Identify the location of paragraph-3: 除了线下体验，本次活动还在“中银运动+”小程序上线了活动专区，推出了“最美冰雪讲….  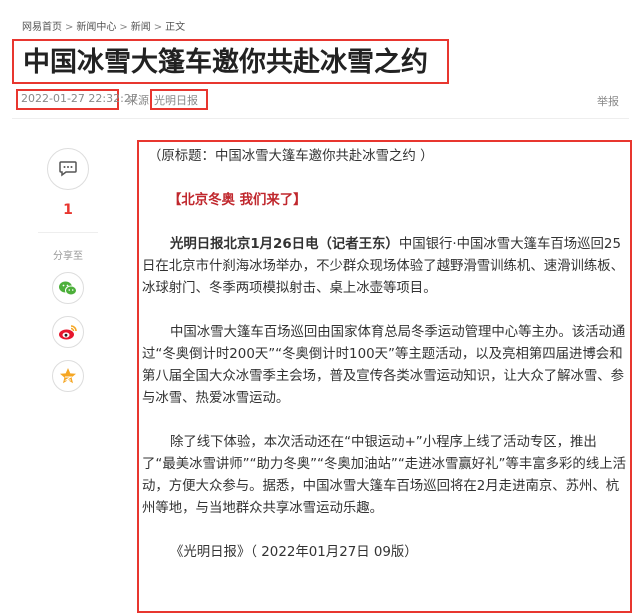
(384, 475).